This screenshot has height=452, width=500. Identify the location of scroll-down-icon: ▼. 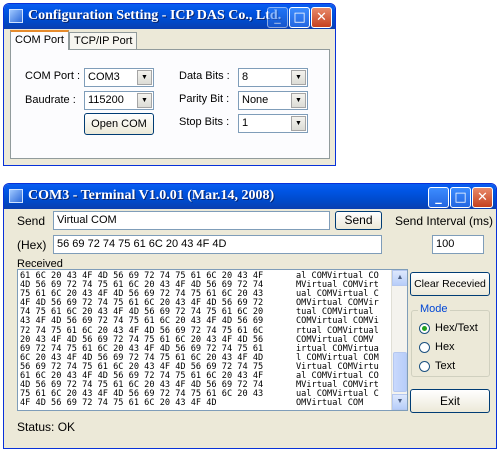
(399, 402).